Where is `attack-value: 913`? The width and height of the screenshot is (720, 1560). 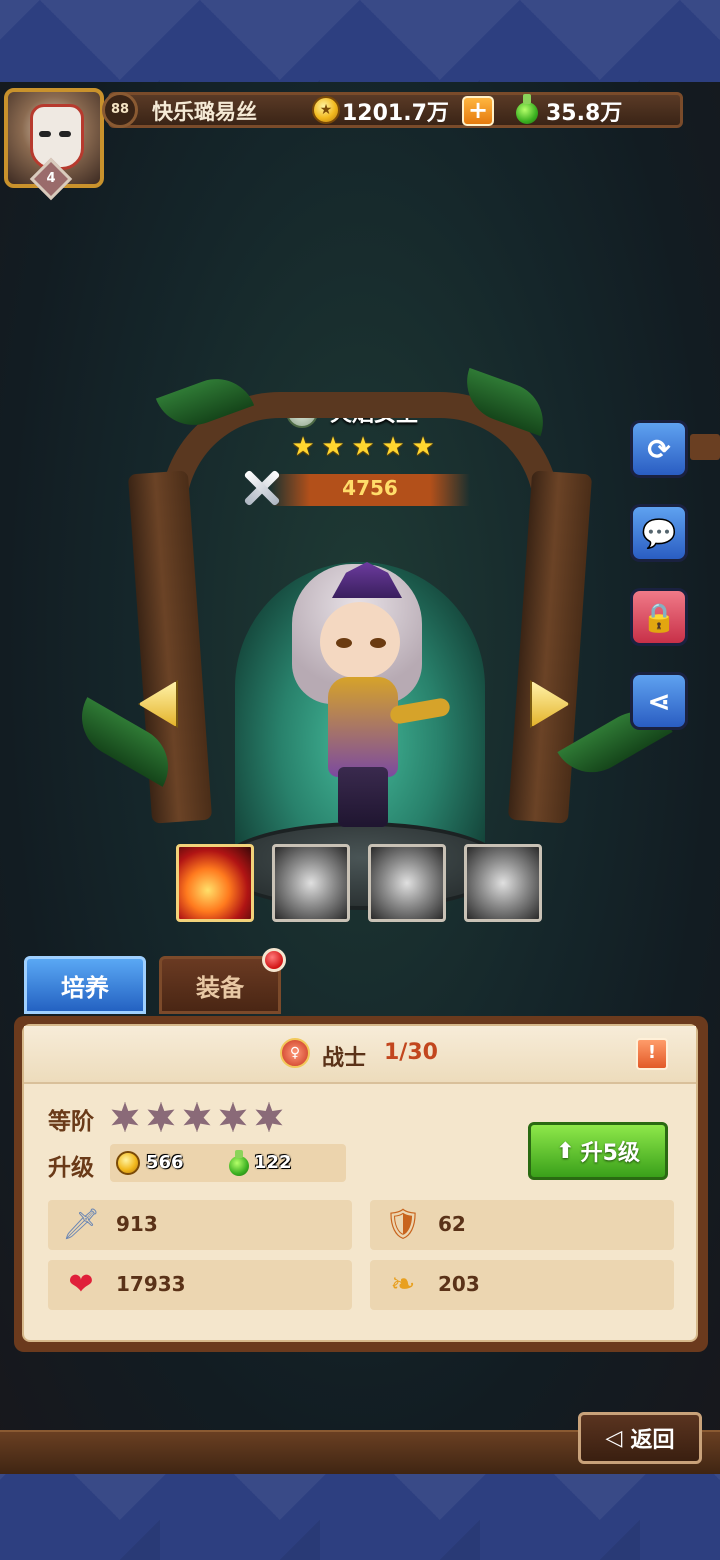 attack-value: 913 is located at coordinates (137, 1224).